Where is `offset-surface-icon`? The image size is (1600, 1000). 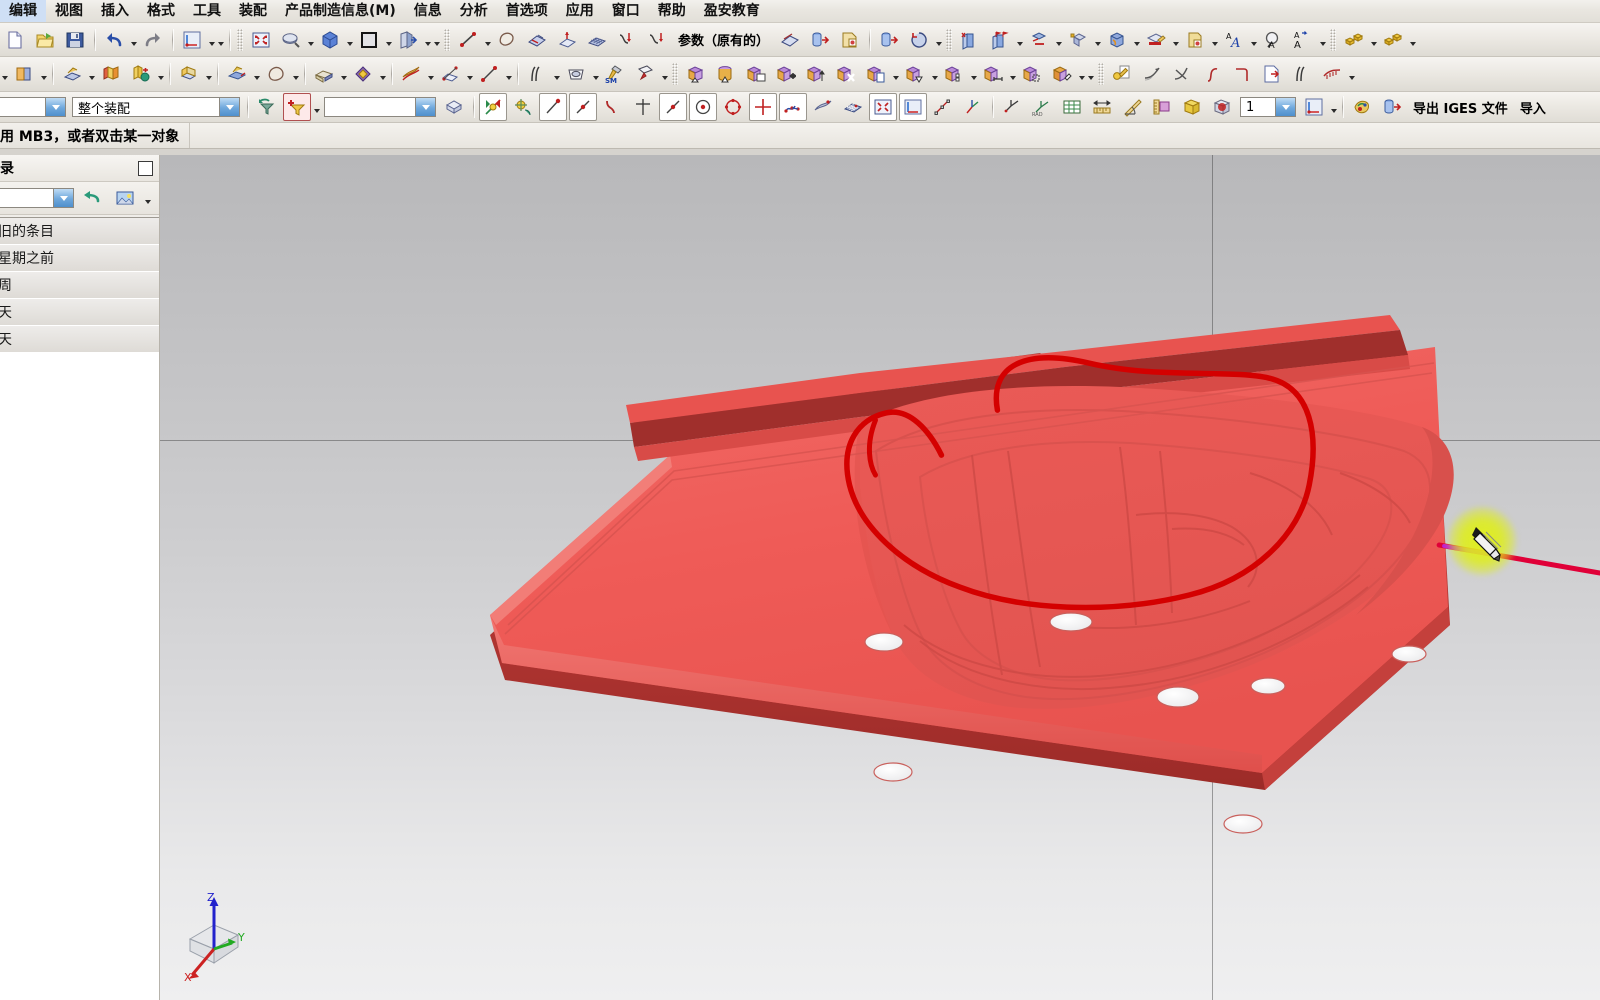 offset-surface-icon is located at coordinates (567, 40).